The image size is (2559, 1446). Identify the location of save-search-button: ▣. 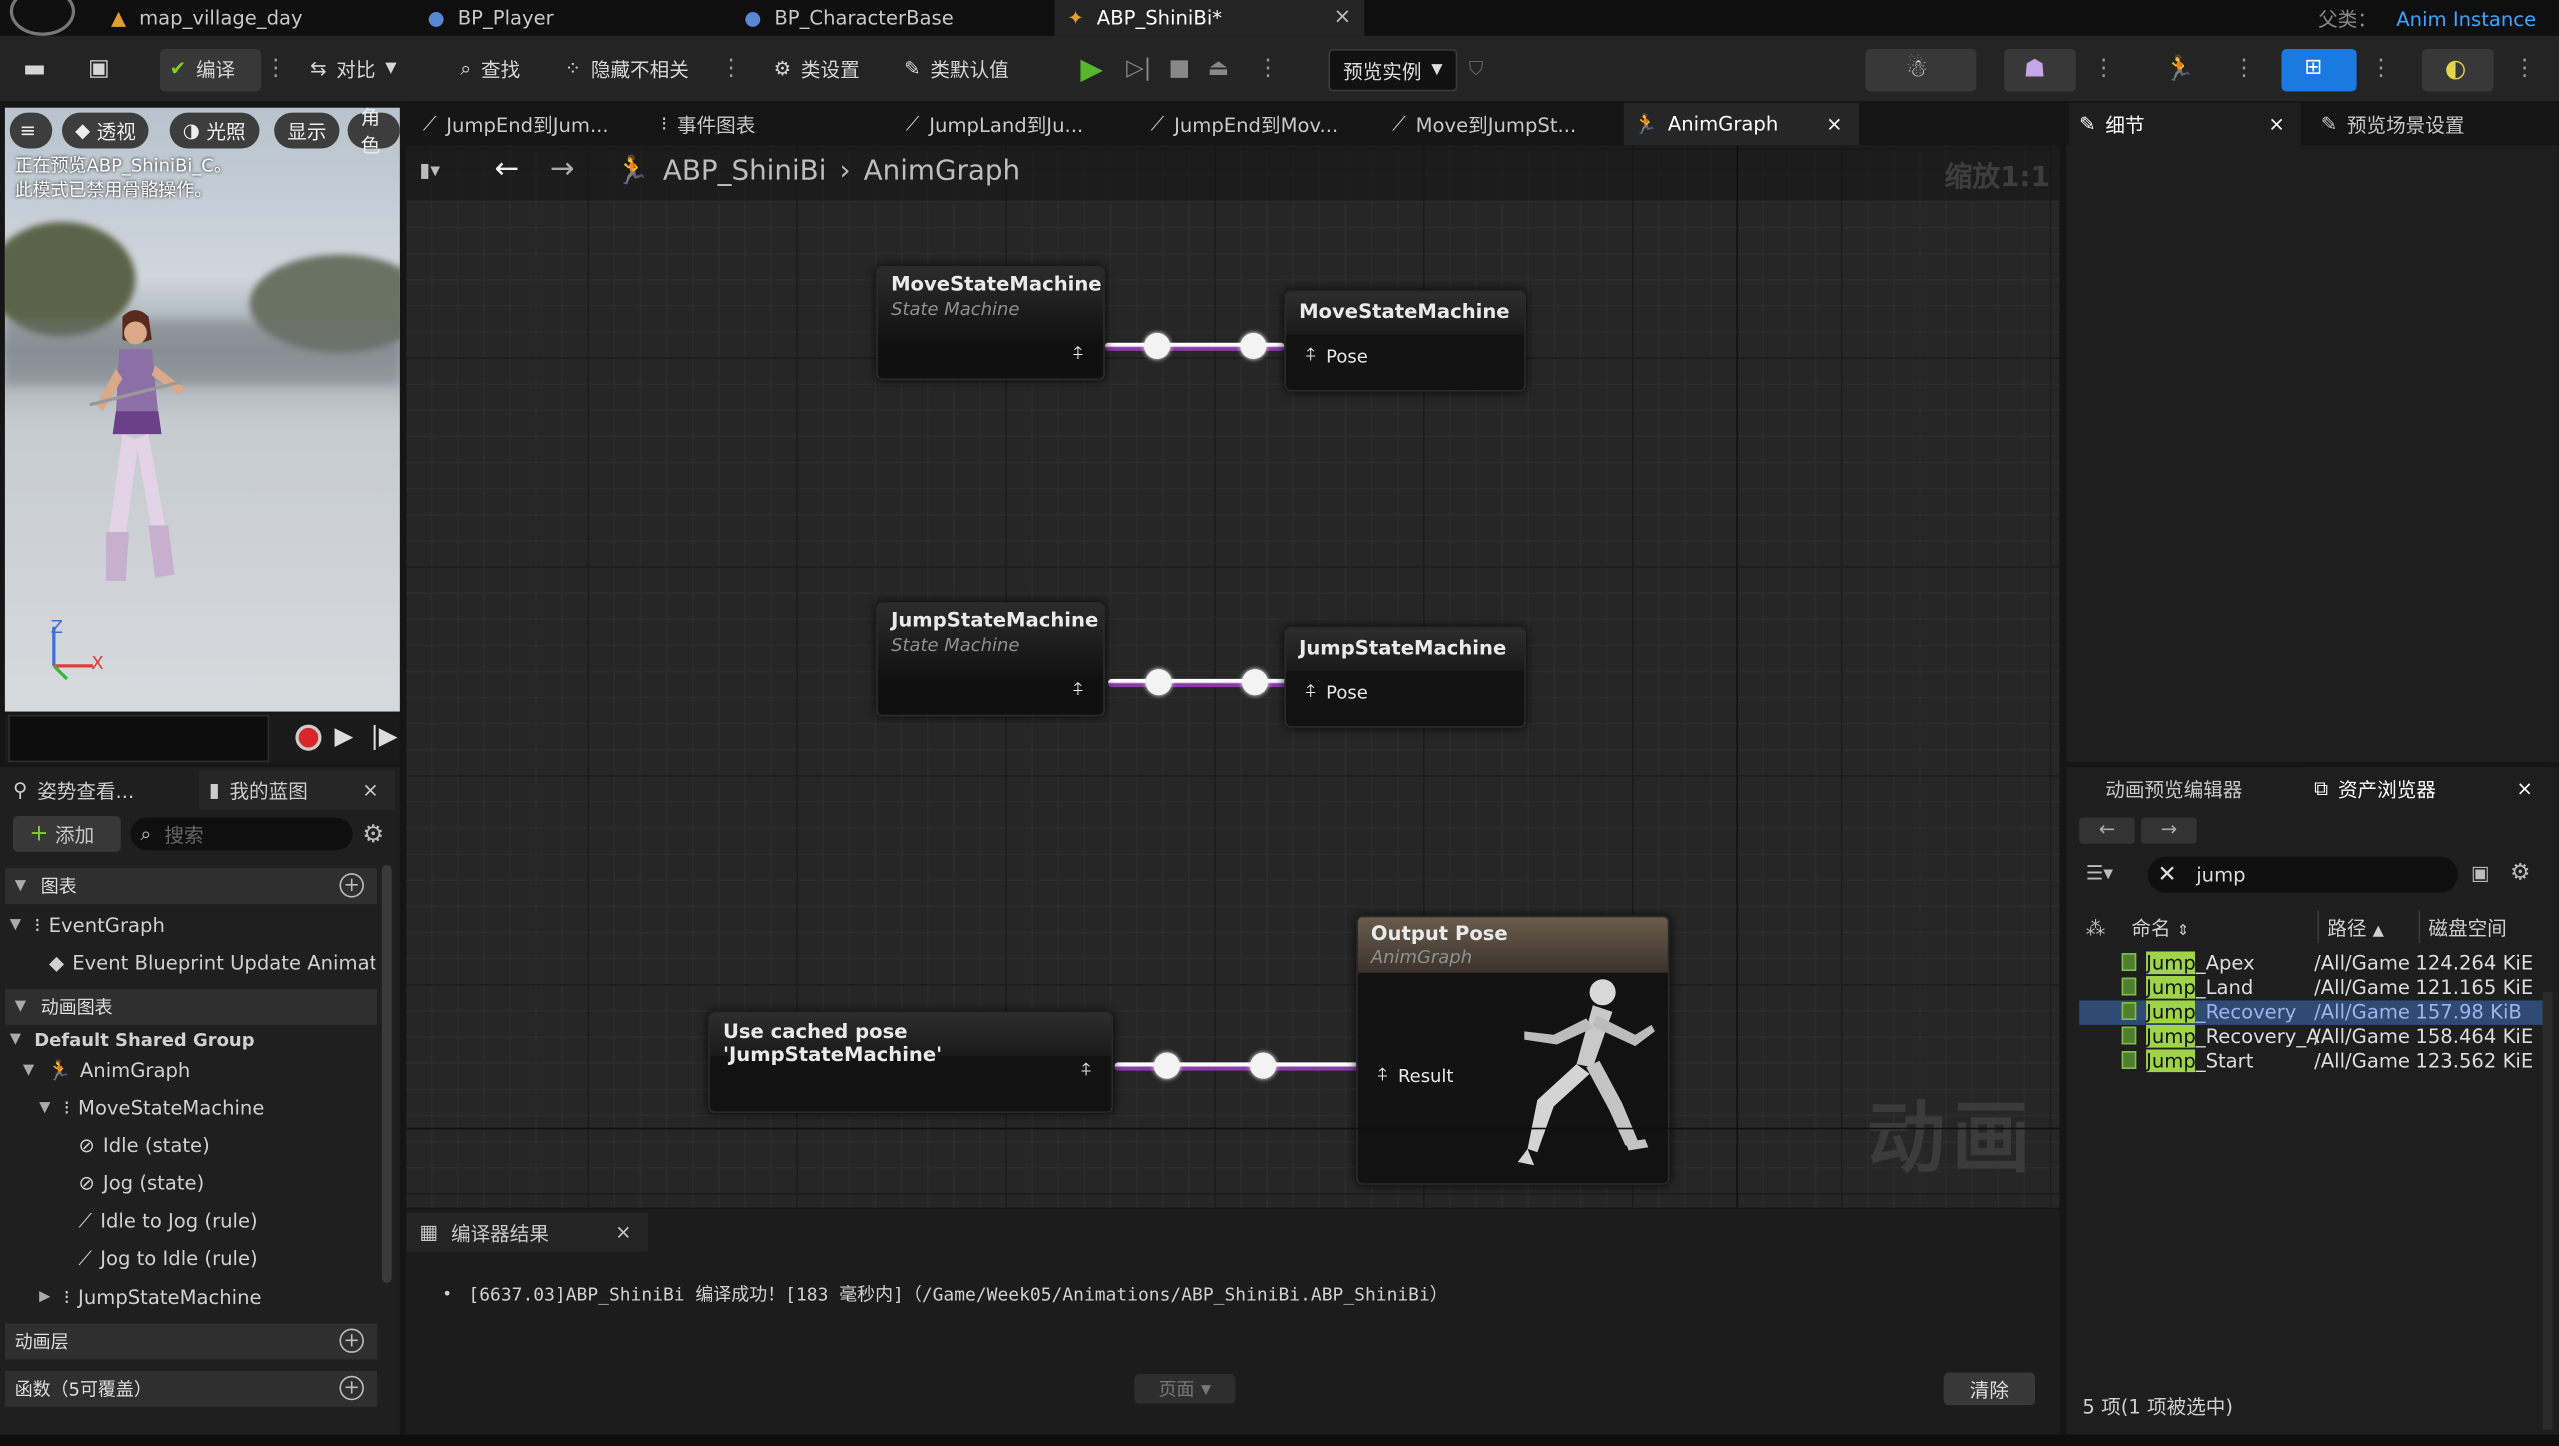
(2480, 873).